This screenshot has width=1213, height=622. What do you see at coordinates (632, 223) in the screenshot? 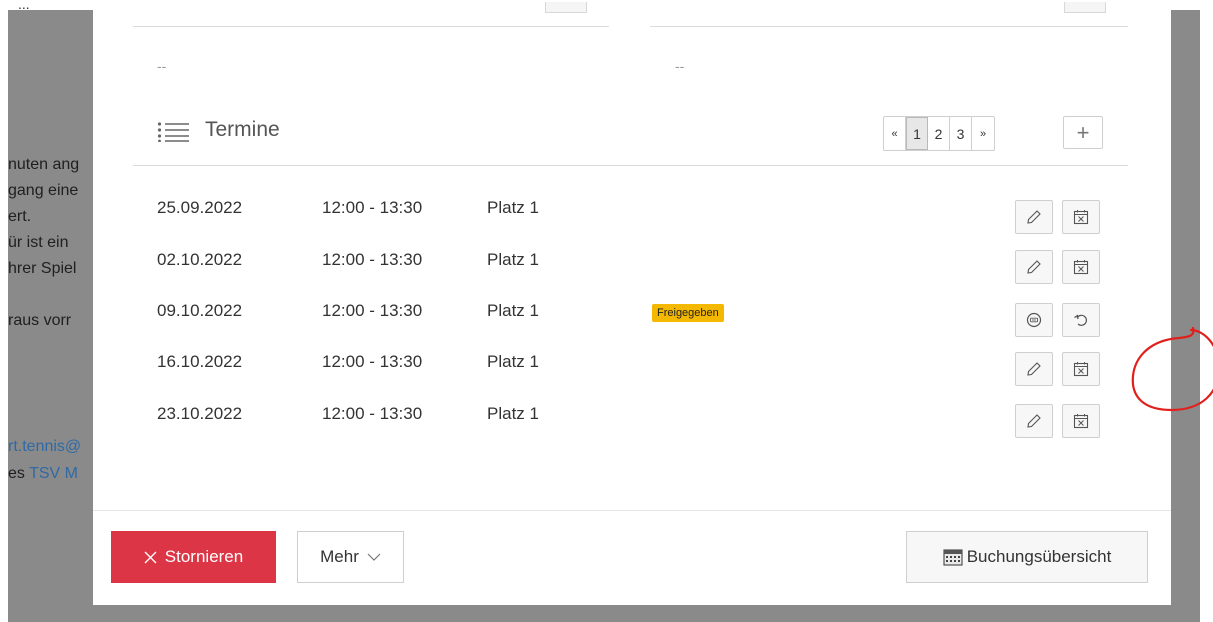
I see `appointment-row: 25.09.2022 12:00 - 13:30 Platz 1` at bounding box center [632, 223].